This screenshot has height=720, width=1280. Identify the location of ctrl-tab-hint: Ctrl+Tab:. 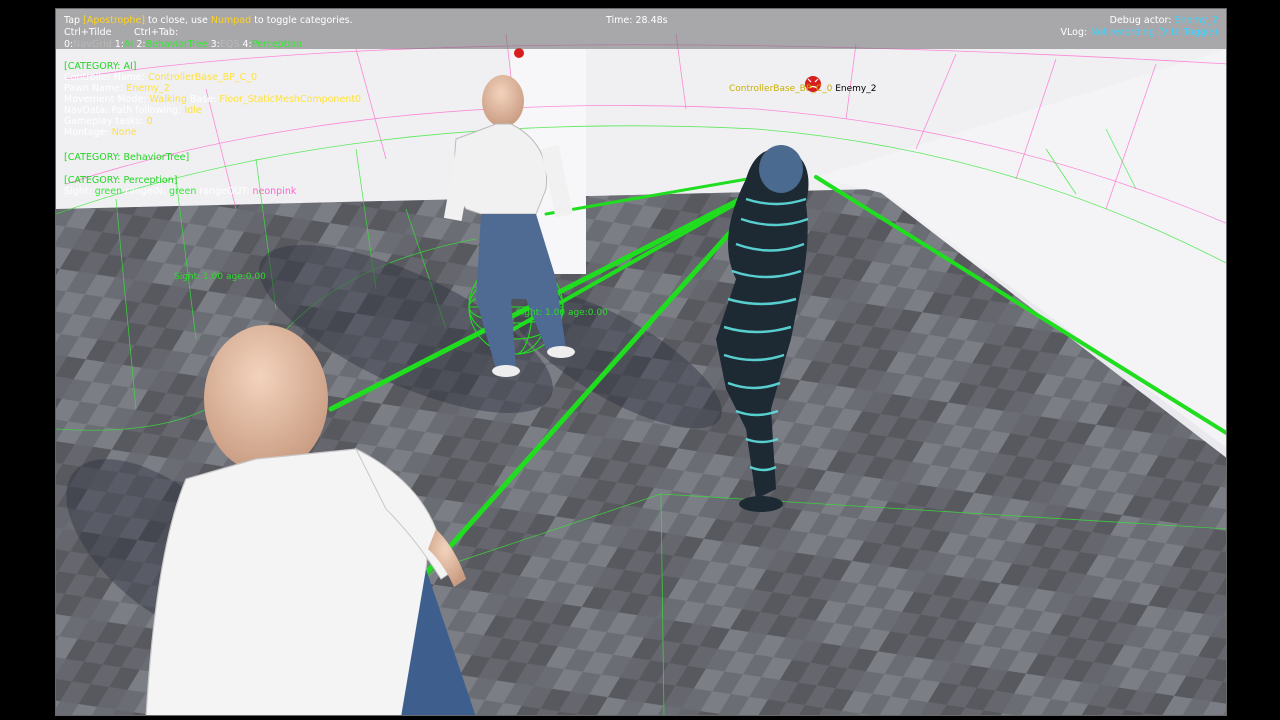
(156, 32).